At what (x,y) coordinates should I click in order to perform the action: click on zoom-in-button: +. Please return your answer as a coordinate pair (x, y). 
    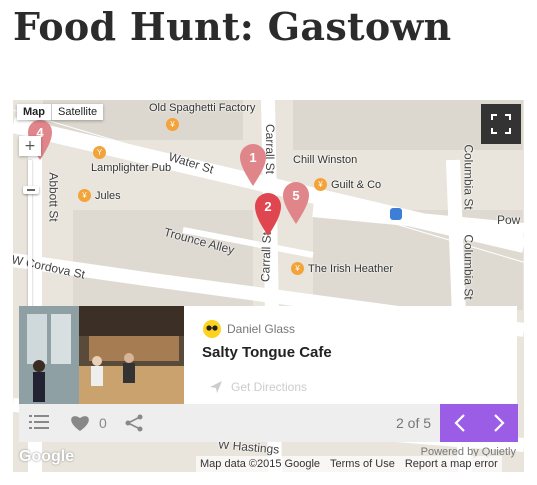
    Looking at the image, I should click on (30, 146).